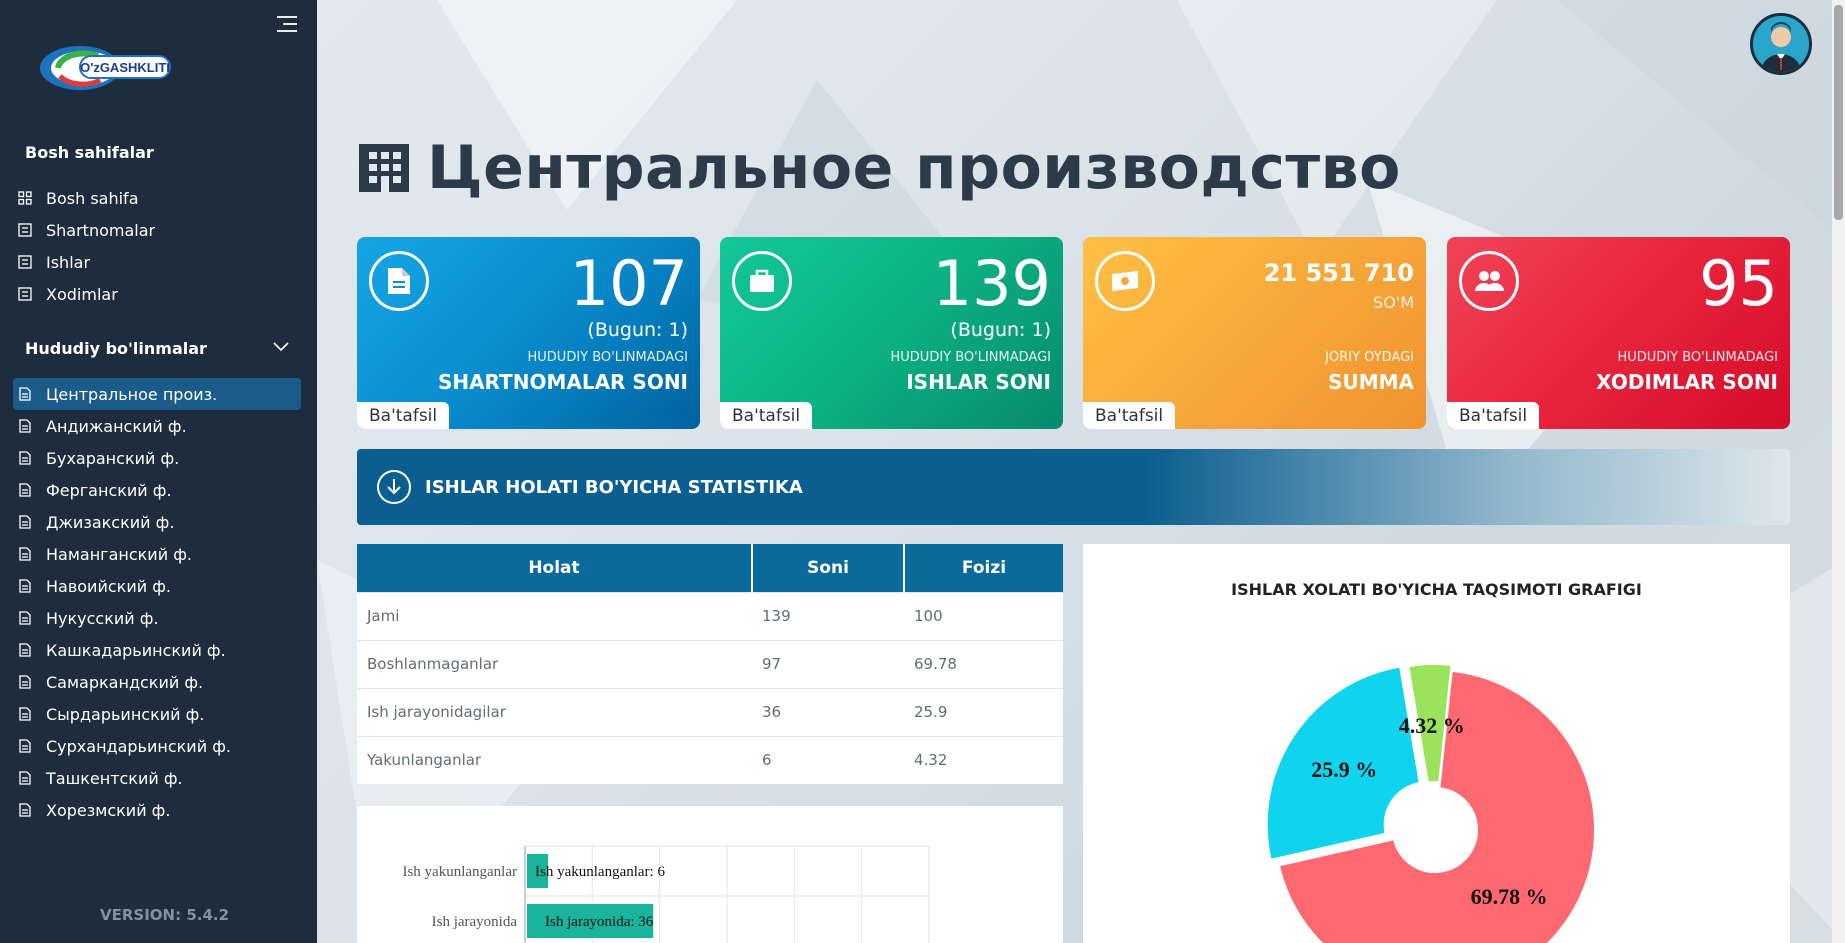 This screenshot has width=1845, height=943. Describe the element at coordinates (1489, 281) in the screenshot. I see `users-icon` at that location.